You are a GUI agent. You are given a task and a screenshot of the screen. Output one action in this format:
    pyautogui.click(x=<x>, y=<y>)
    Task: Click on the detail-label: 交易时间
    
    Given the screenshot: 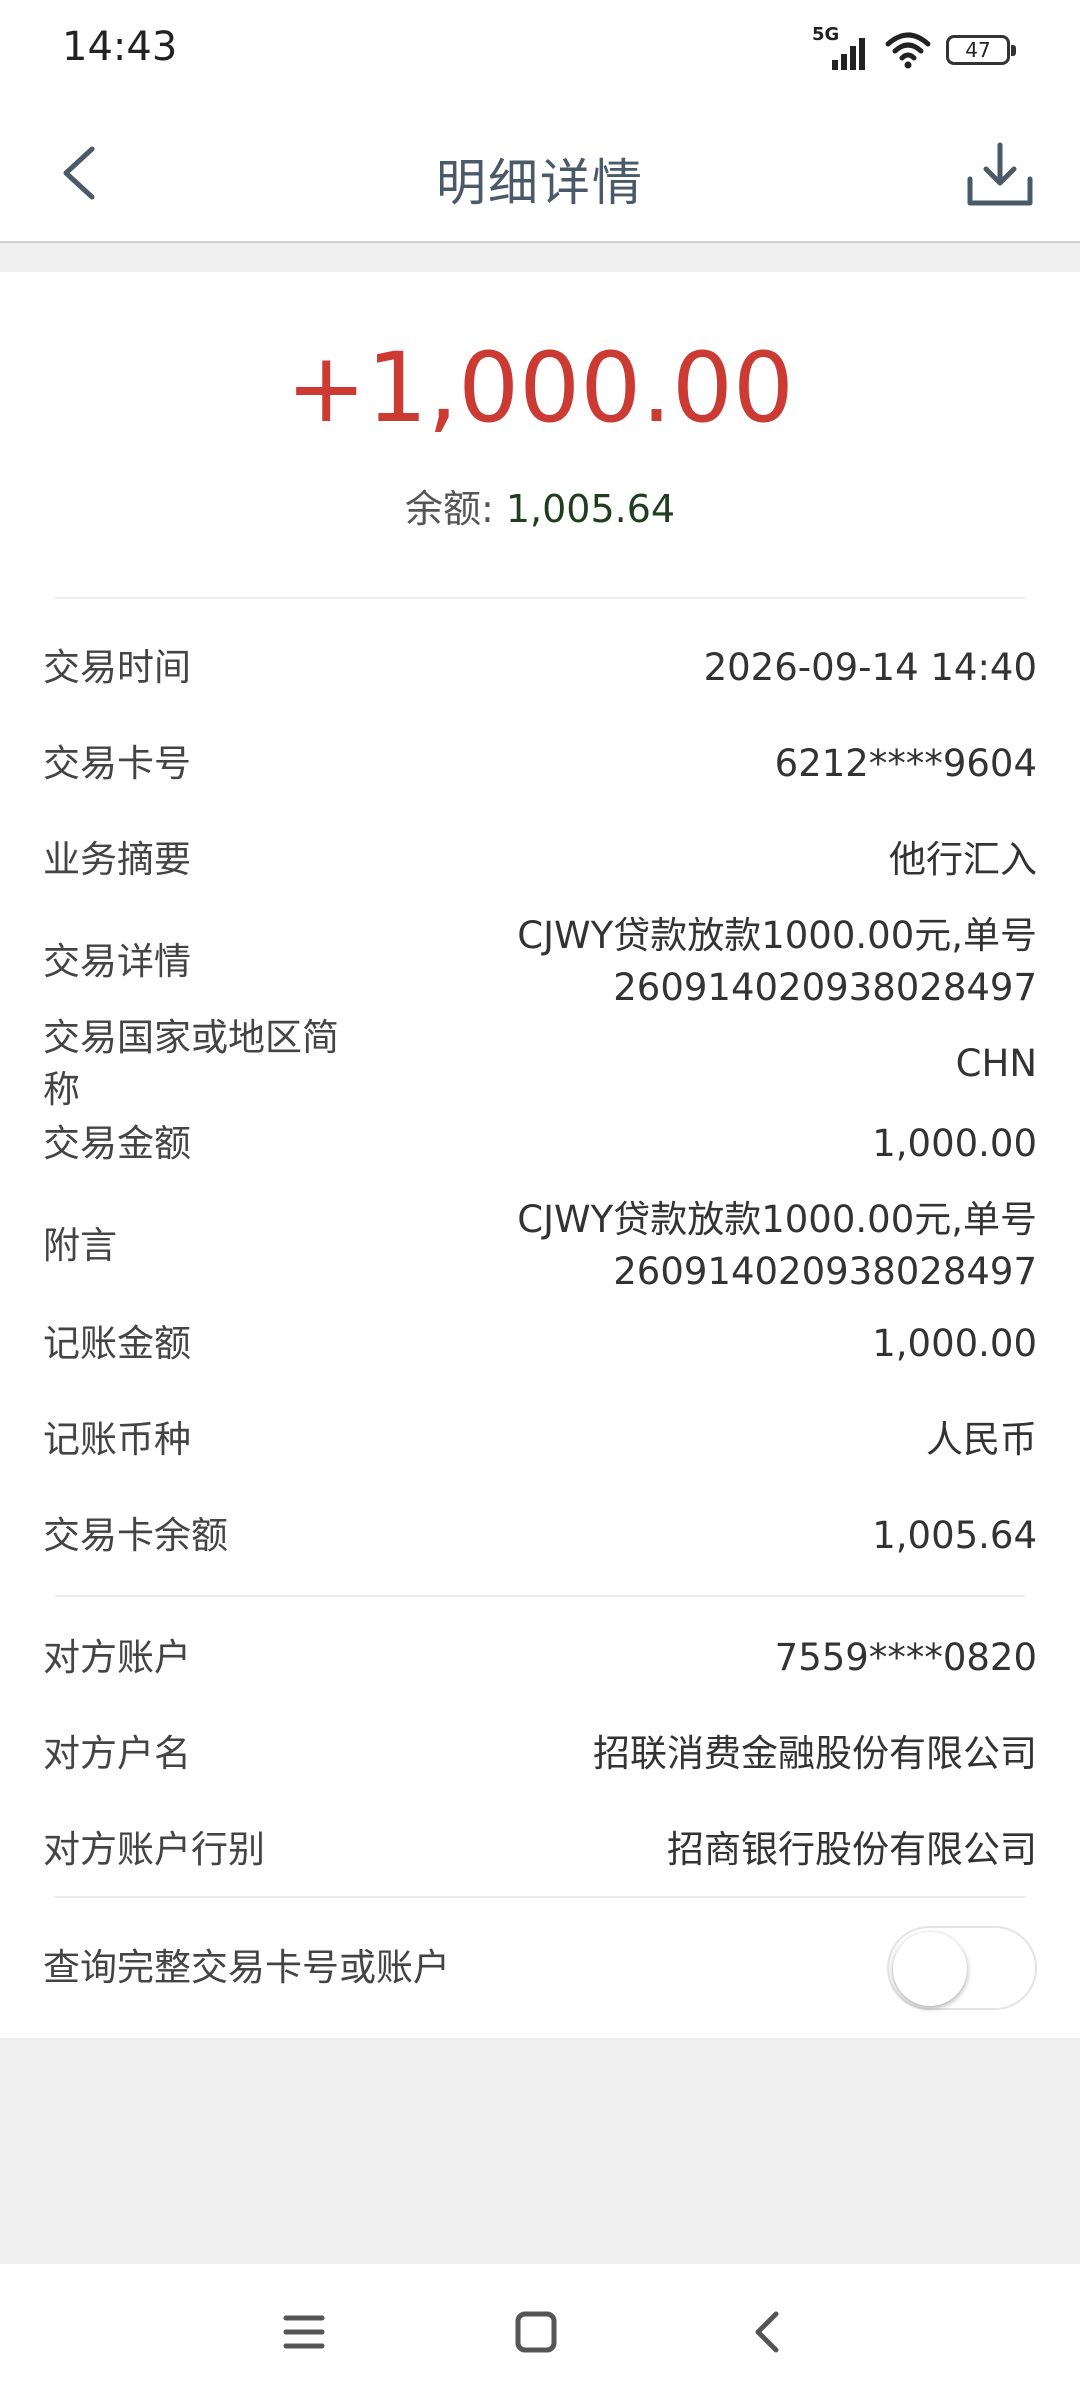 What is the action you would take?
    pyautogui.click(x=117, y=667)
    